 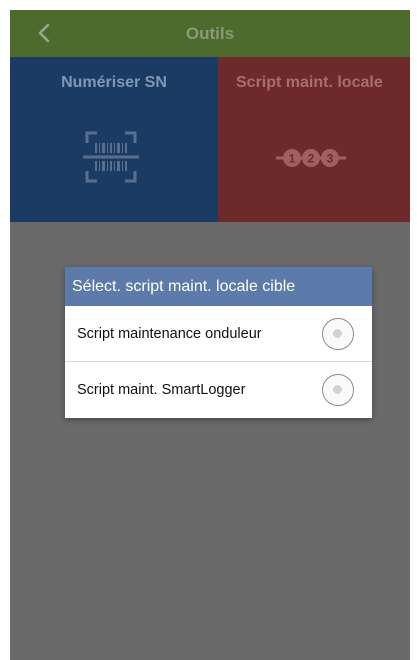 What do you see at coordinates (292, 159) in the screenshot?
I see `step-1-digit: 1` at bounding box center [292, 159].